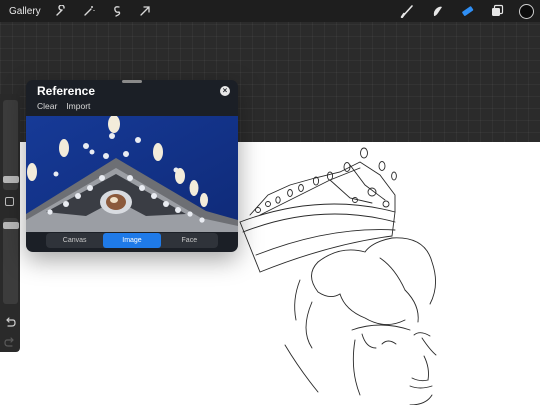  What do you see at coordinates (132, 81) in the screenshot?
I see `panel-grabber` at bounding box center [132, 81].